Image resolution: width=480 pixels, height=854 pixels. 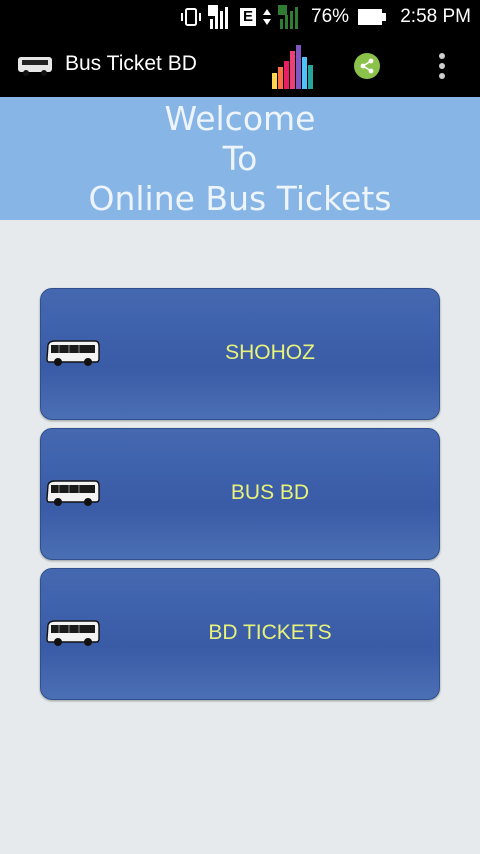 I want to click on signal-sim2-icon, so click(x=288, y=17).